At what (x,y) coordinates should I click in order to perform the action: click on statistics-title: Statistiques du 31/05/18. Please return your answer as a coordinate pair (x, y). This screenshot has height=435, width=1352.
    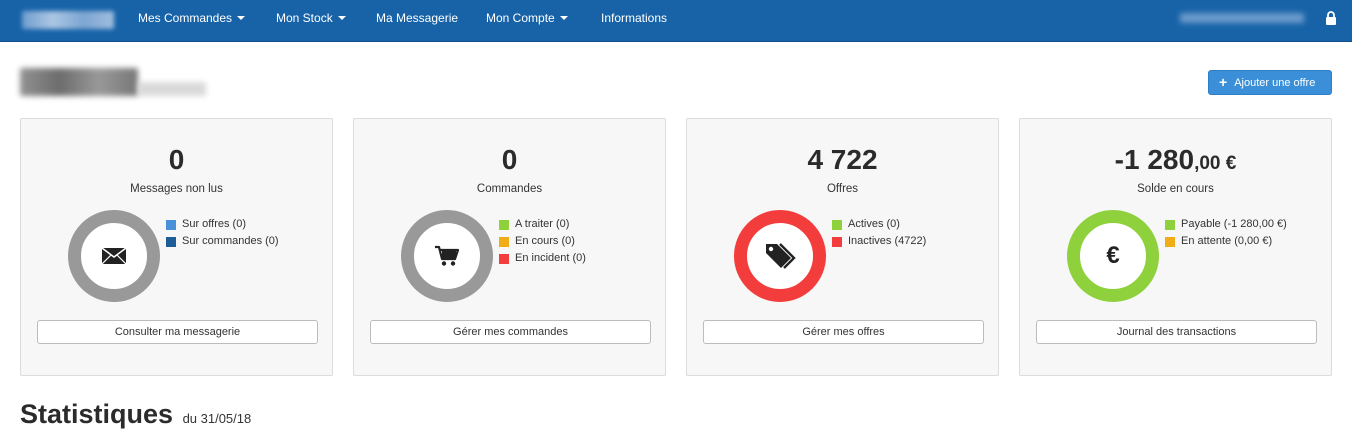
    Looking at the image, I should click on (136, 414).